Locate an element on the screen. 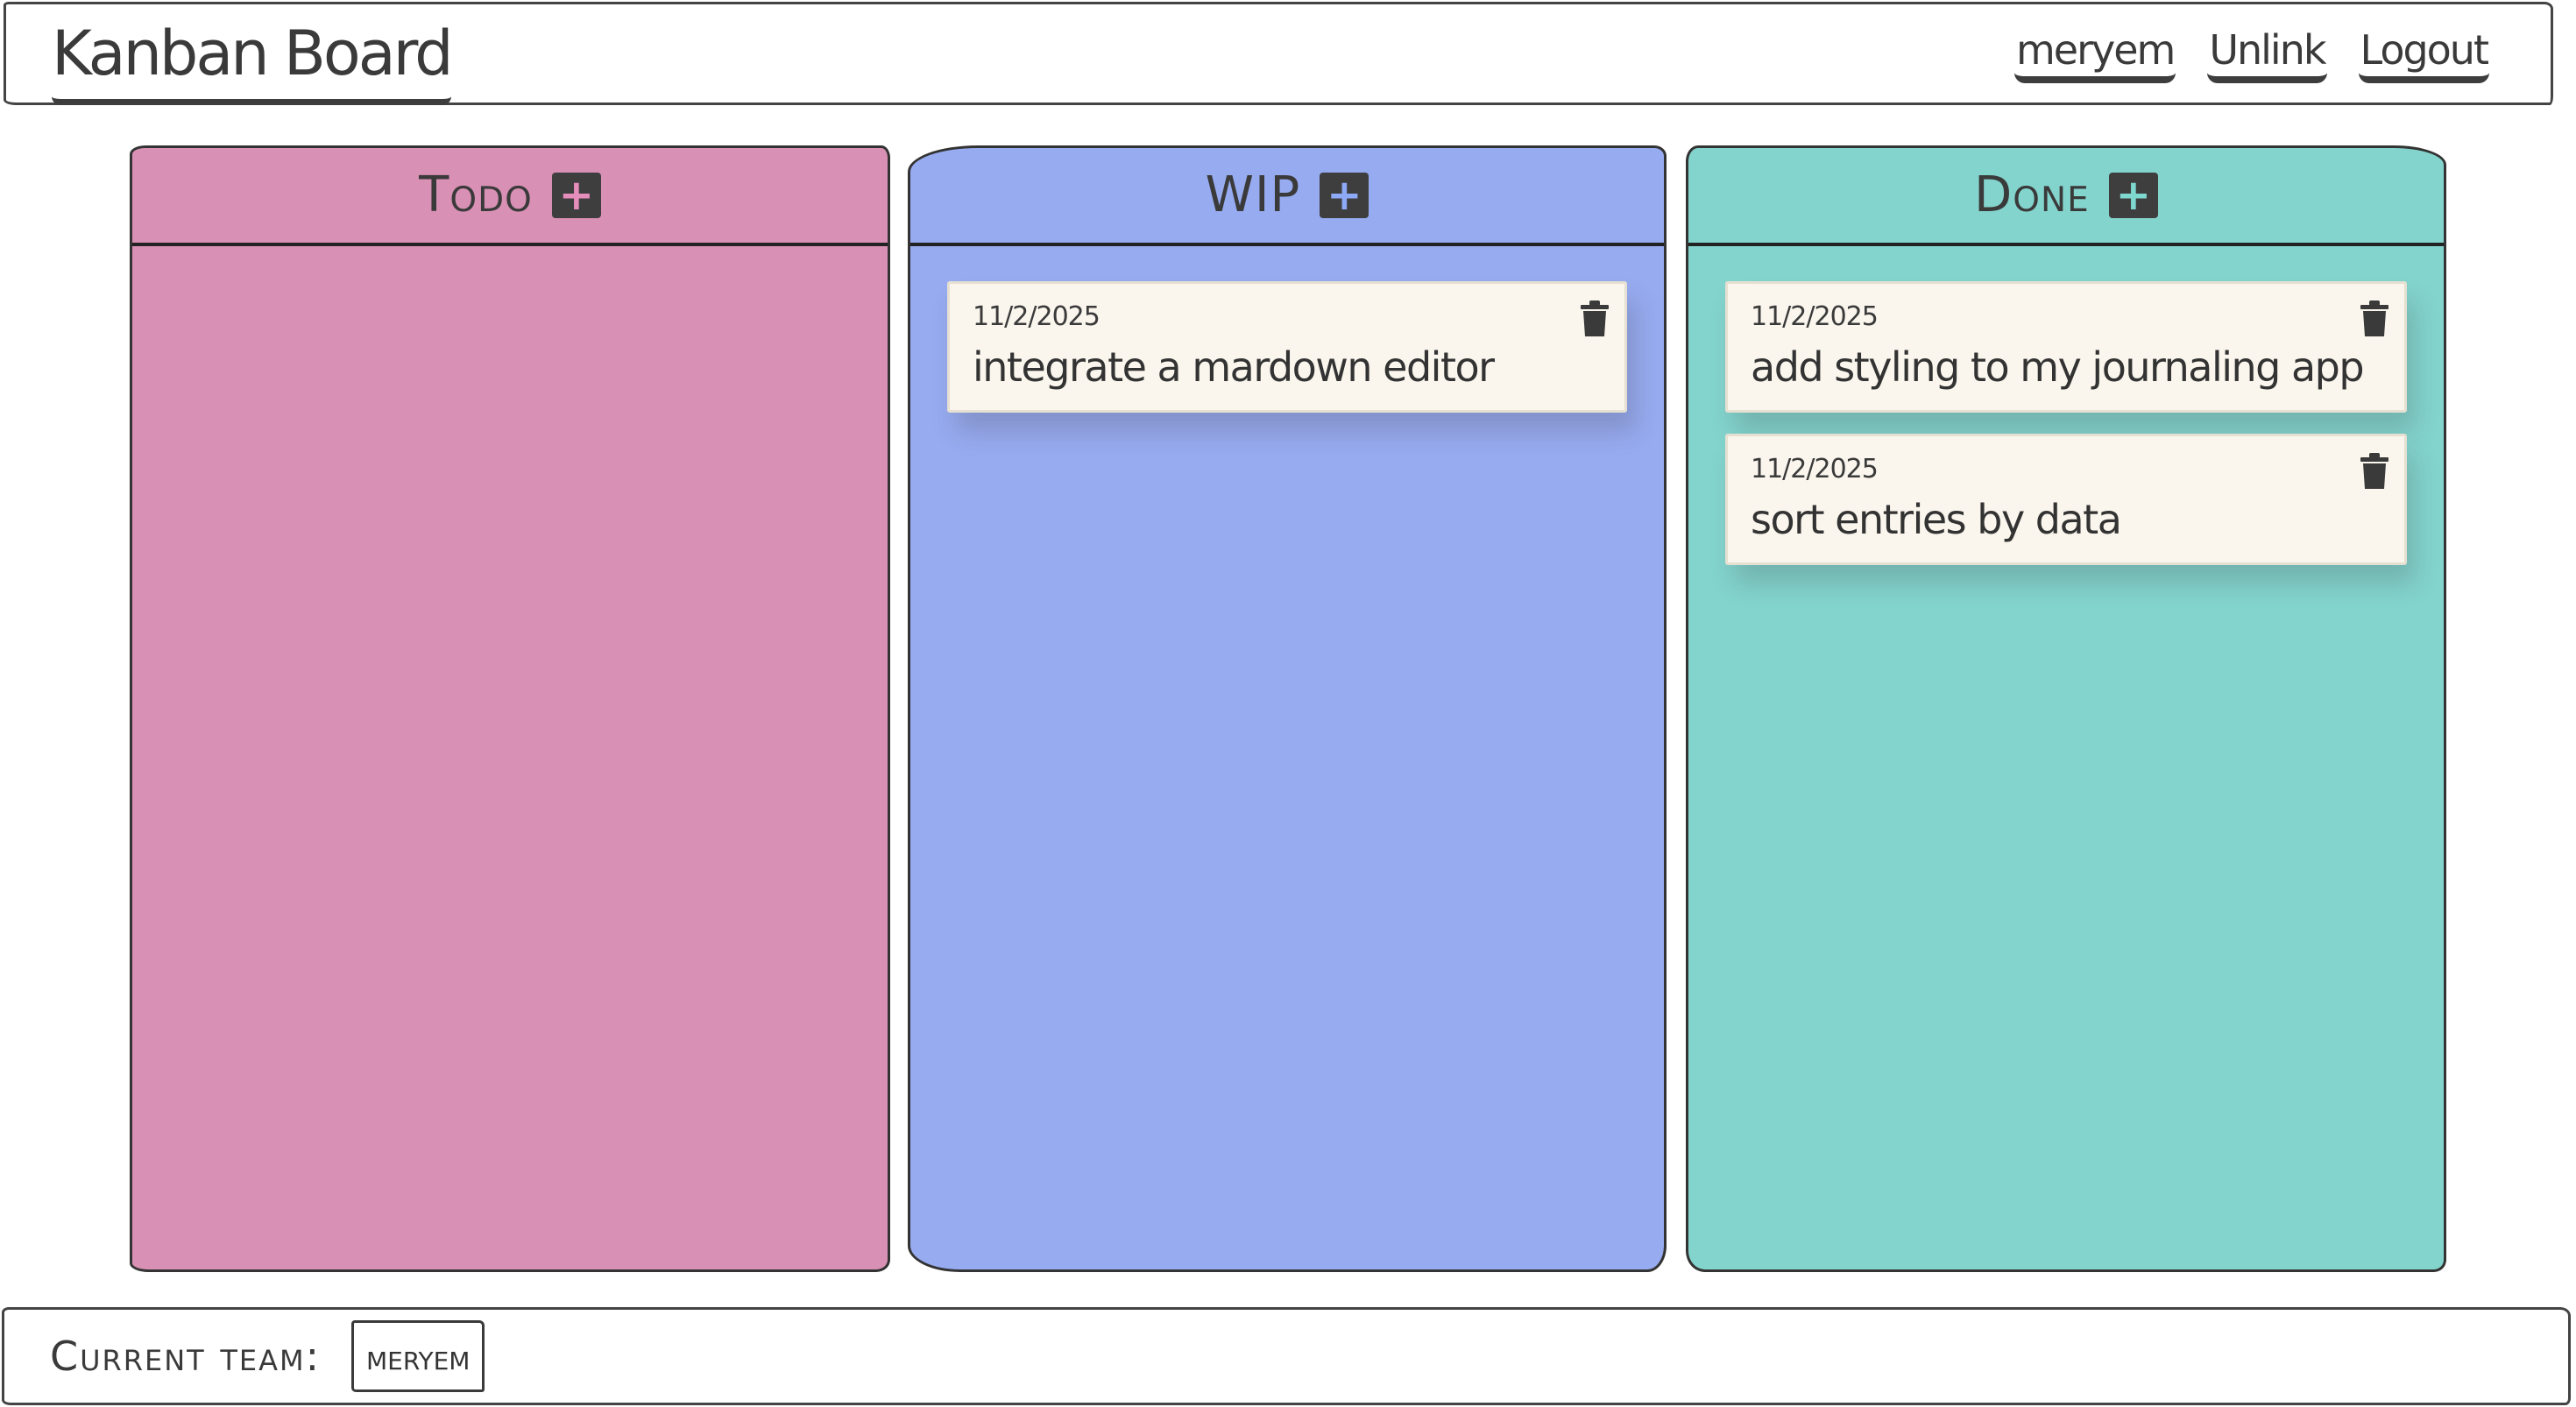 The width and height of the screenshot is (2576, 1407). task-card: 11/2/2025 sort entries by data is located at coordinates (2066, 499).